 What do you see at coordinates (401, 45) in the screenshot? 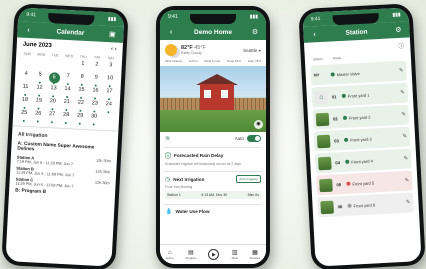
I see `info-icon: ⓘ` at bounding box center [401, 45].